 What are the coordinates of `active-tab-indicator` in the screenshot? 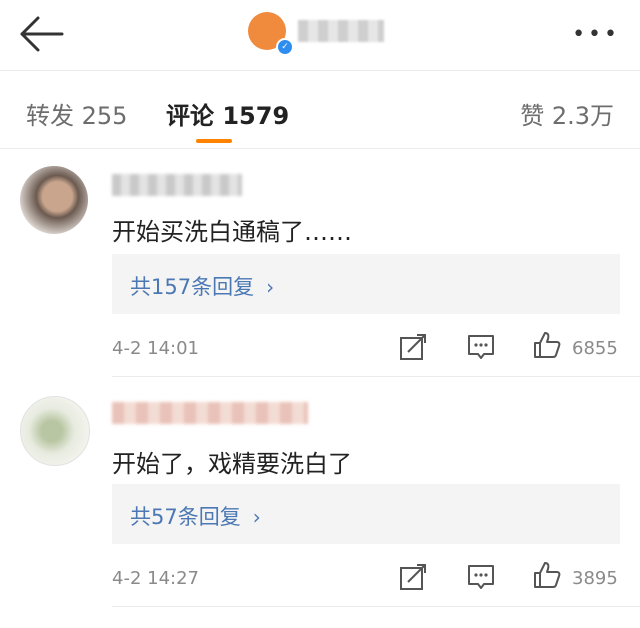 It's located at (214, 141).